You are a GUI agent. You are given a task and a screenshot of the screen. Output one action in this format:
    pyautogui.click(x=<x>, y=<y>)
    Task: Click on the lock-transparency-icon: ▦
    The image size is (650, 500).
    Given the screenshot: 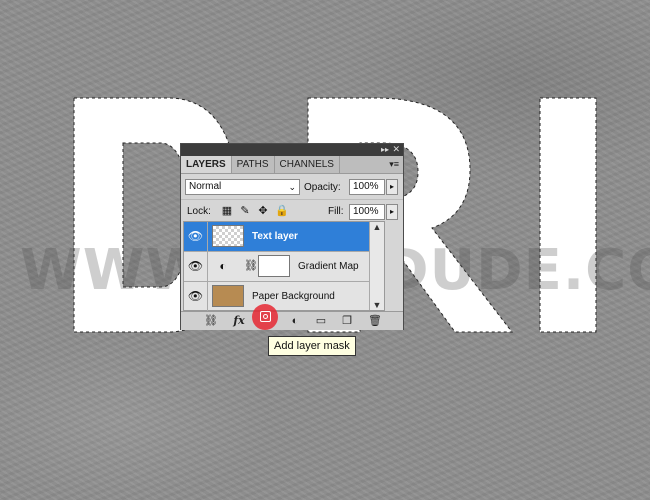 What is the action you would take?
    pyautogui.click(x=227, y=211)
    